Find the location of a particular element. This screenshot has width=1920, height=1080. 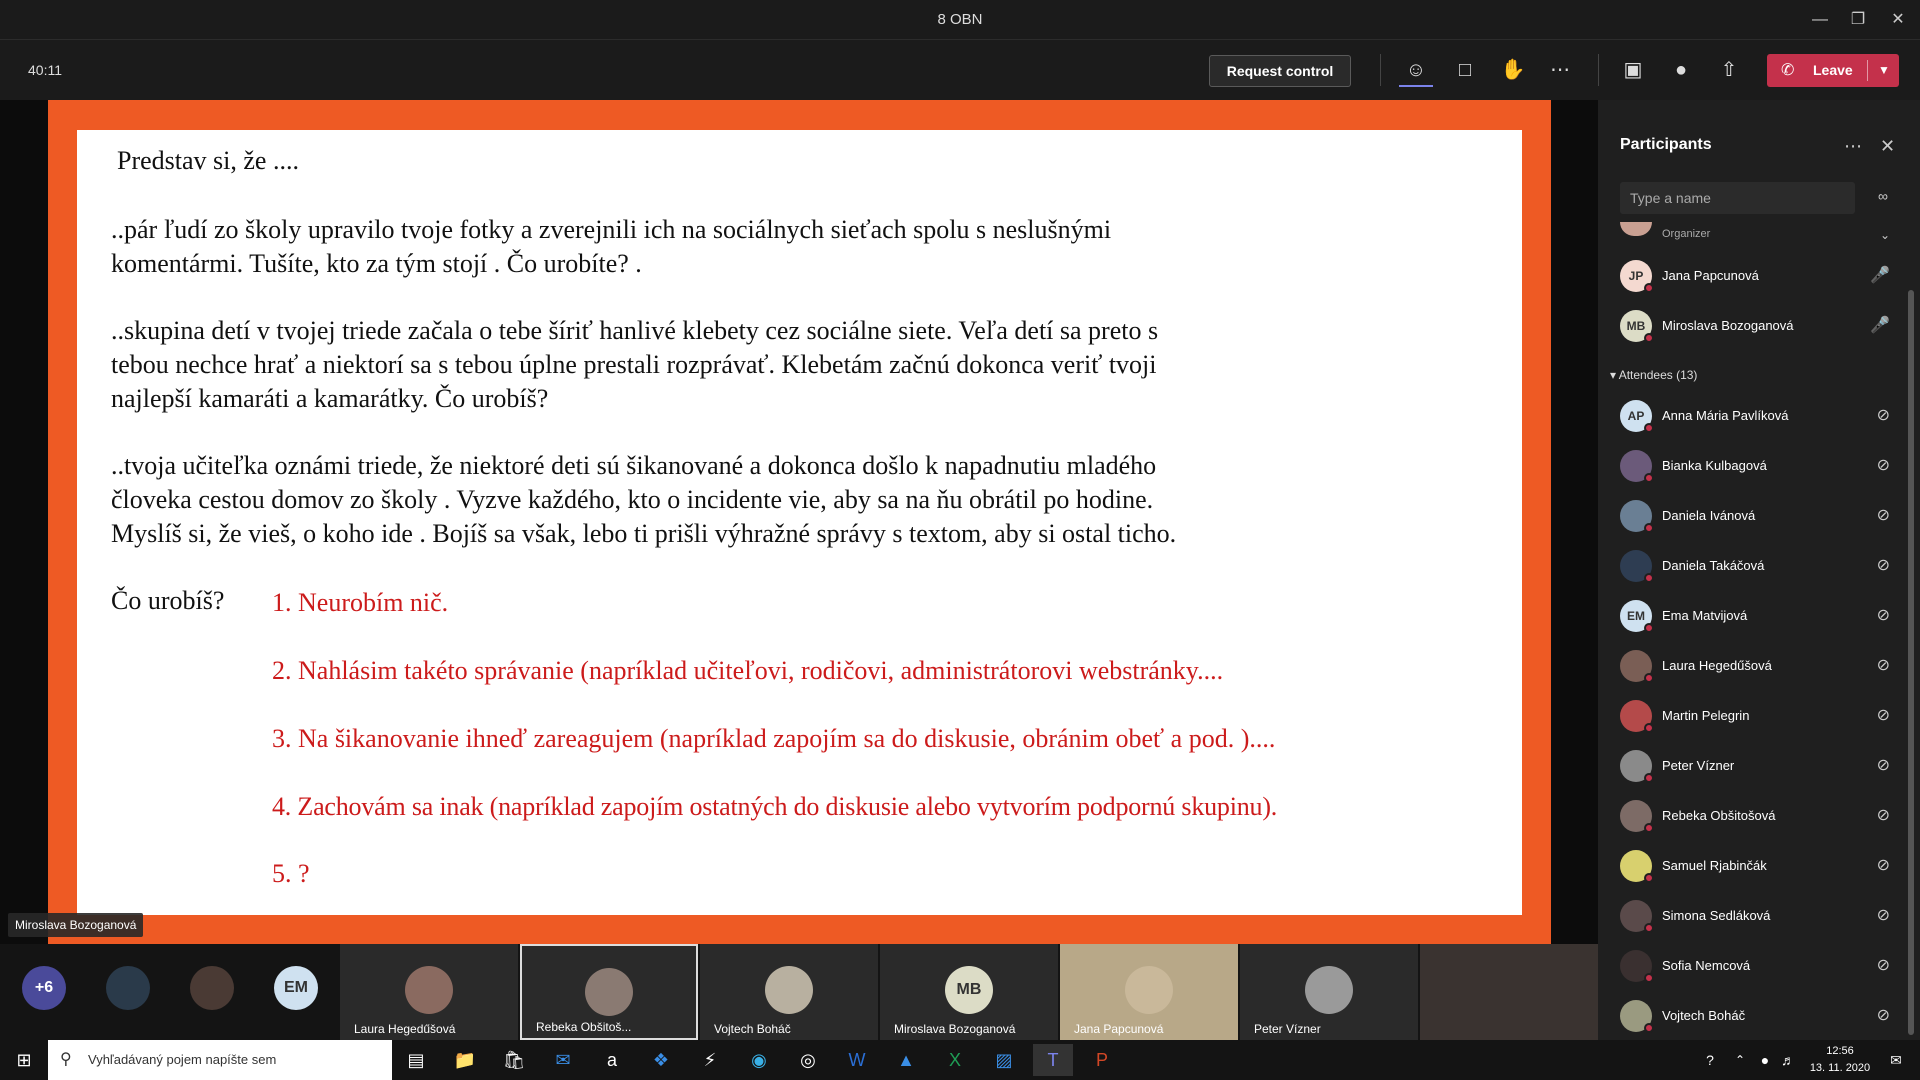

file-explorer-icon: 📁 is located at coordinates (465, 1060).